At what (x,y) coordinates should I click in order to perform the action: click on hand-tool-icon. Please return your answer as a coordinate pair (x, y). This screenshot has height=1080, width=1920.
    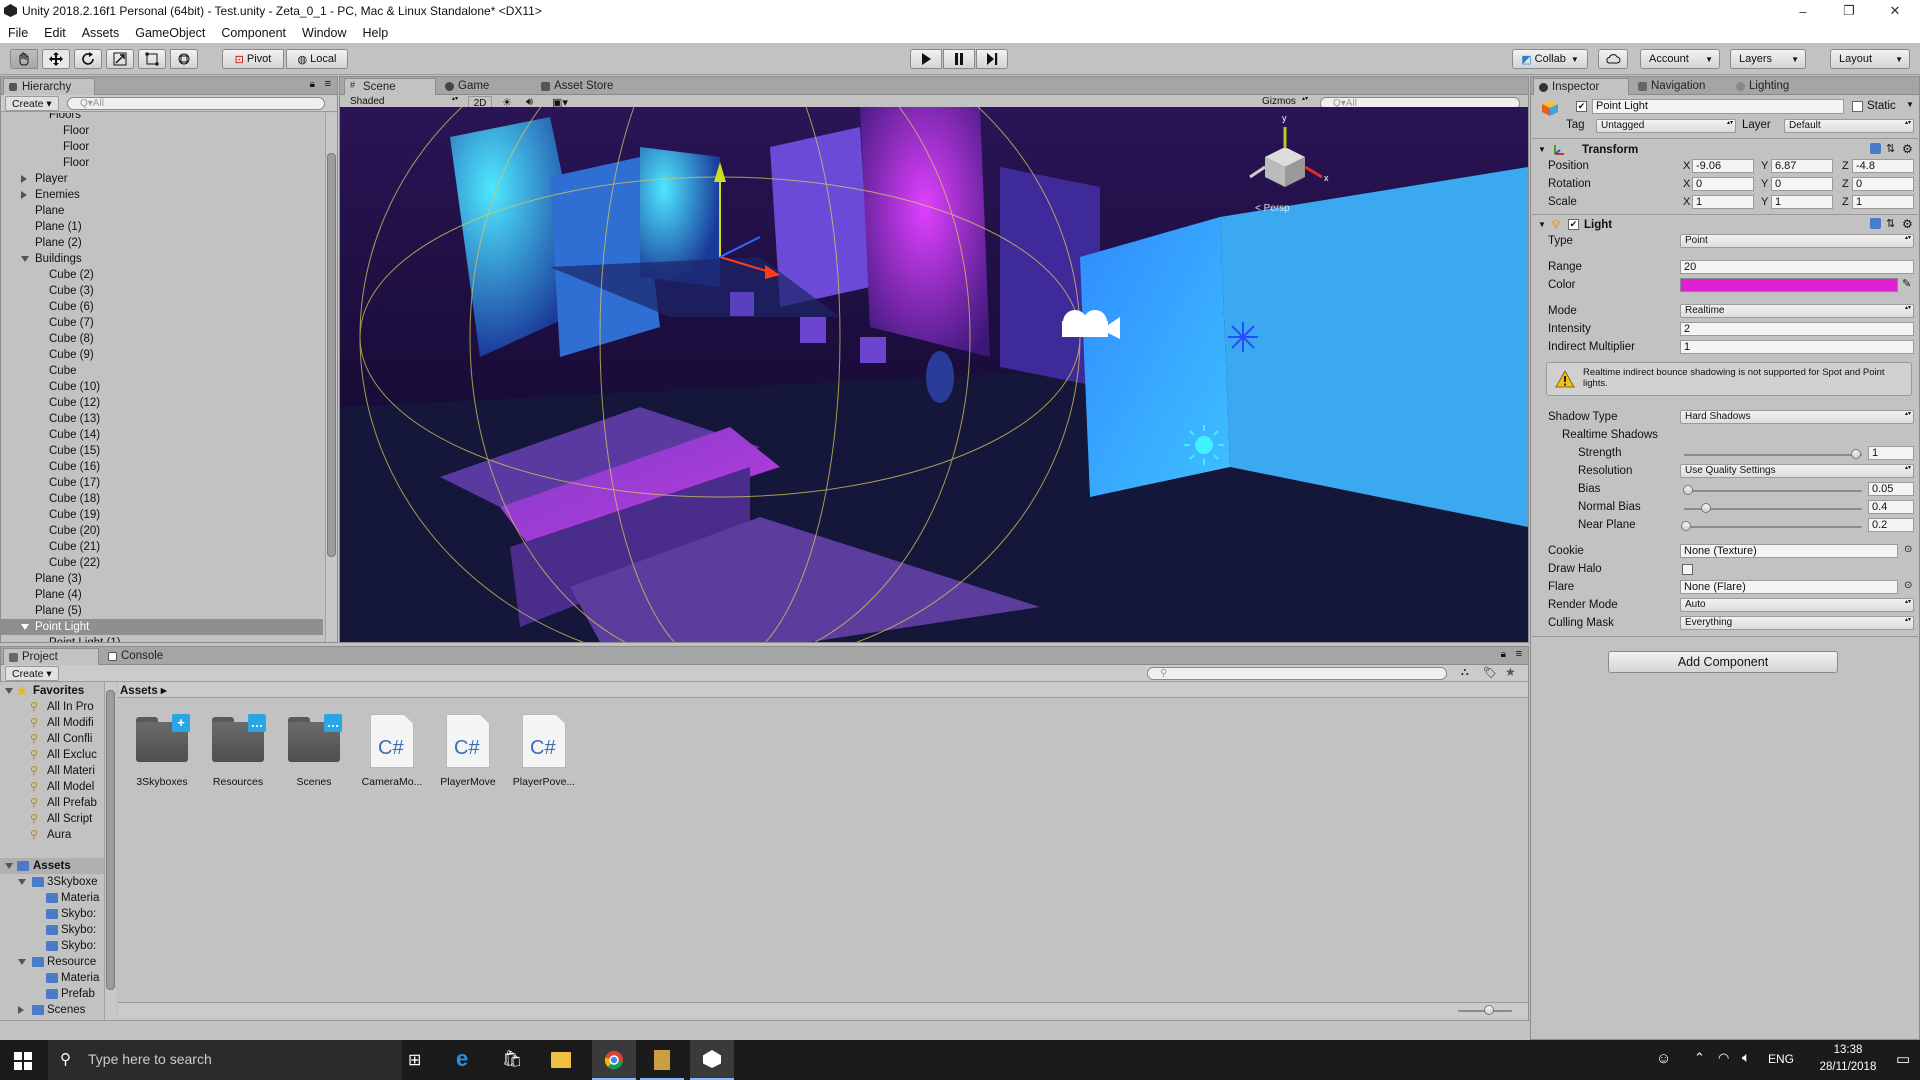
    Looking at the image, I should click on (24, 59).